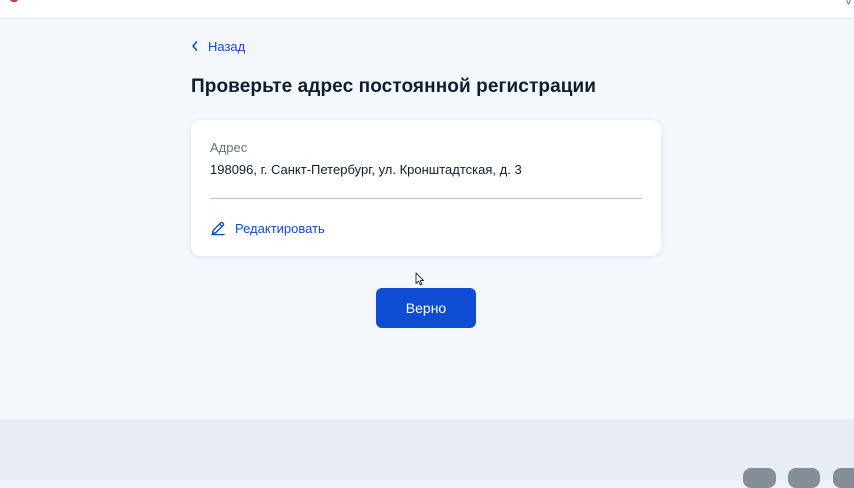  What do you see at coordinates (14, 1) in the screenshot?
I see `logo-fragment` at bounding box center [14, 1].